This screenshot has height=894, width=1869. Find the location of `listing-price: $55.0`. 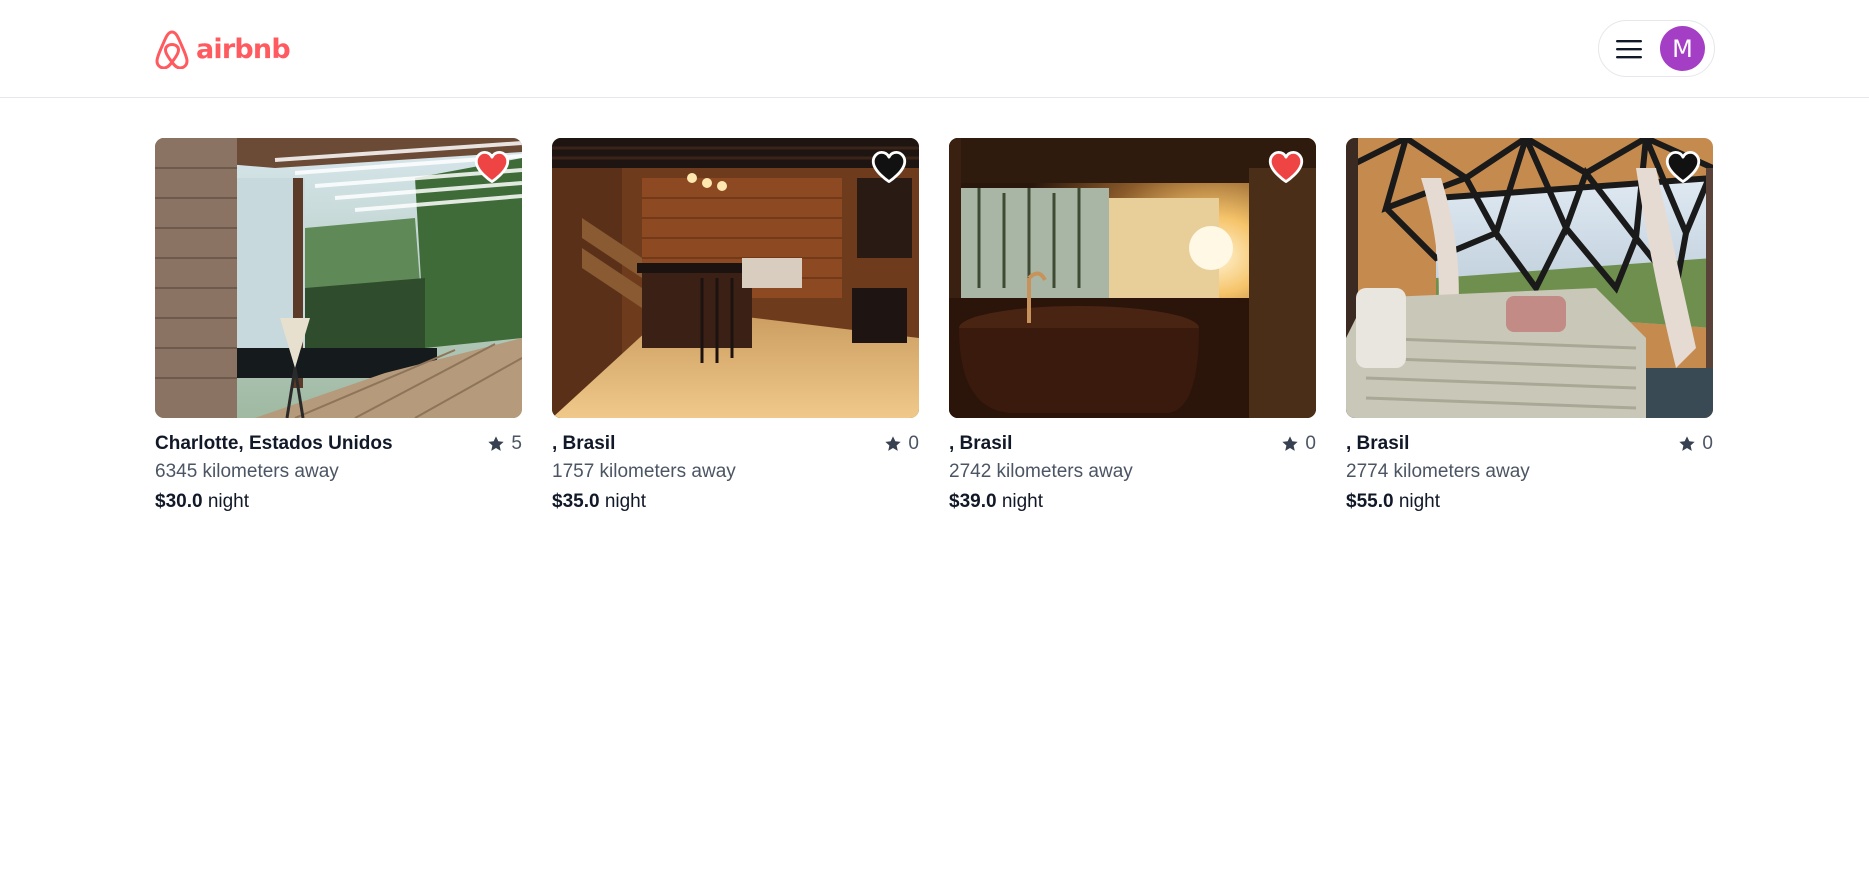

listing-price: $55.0 is located at coordinates (1370, 501).